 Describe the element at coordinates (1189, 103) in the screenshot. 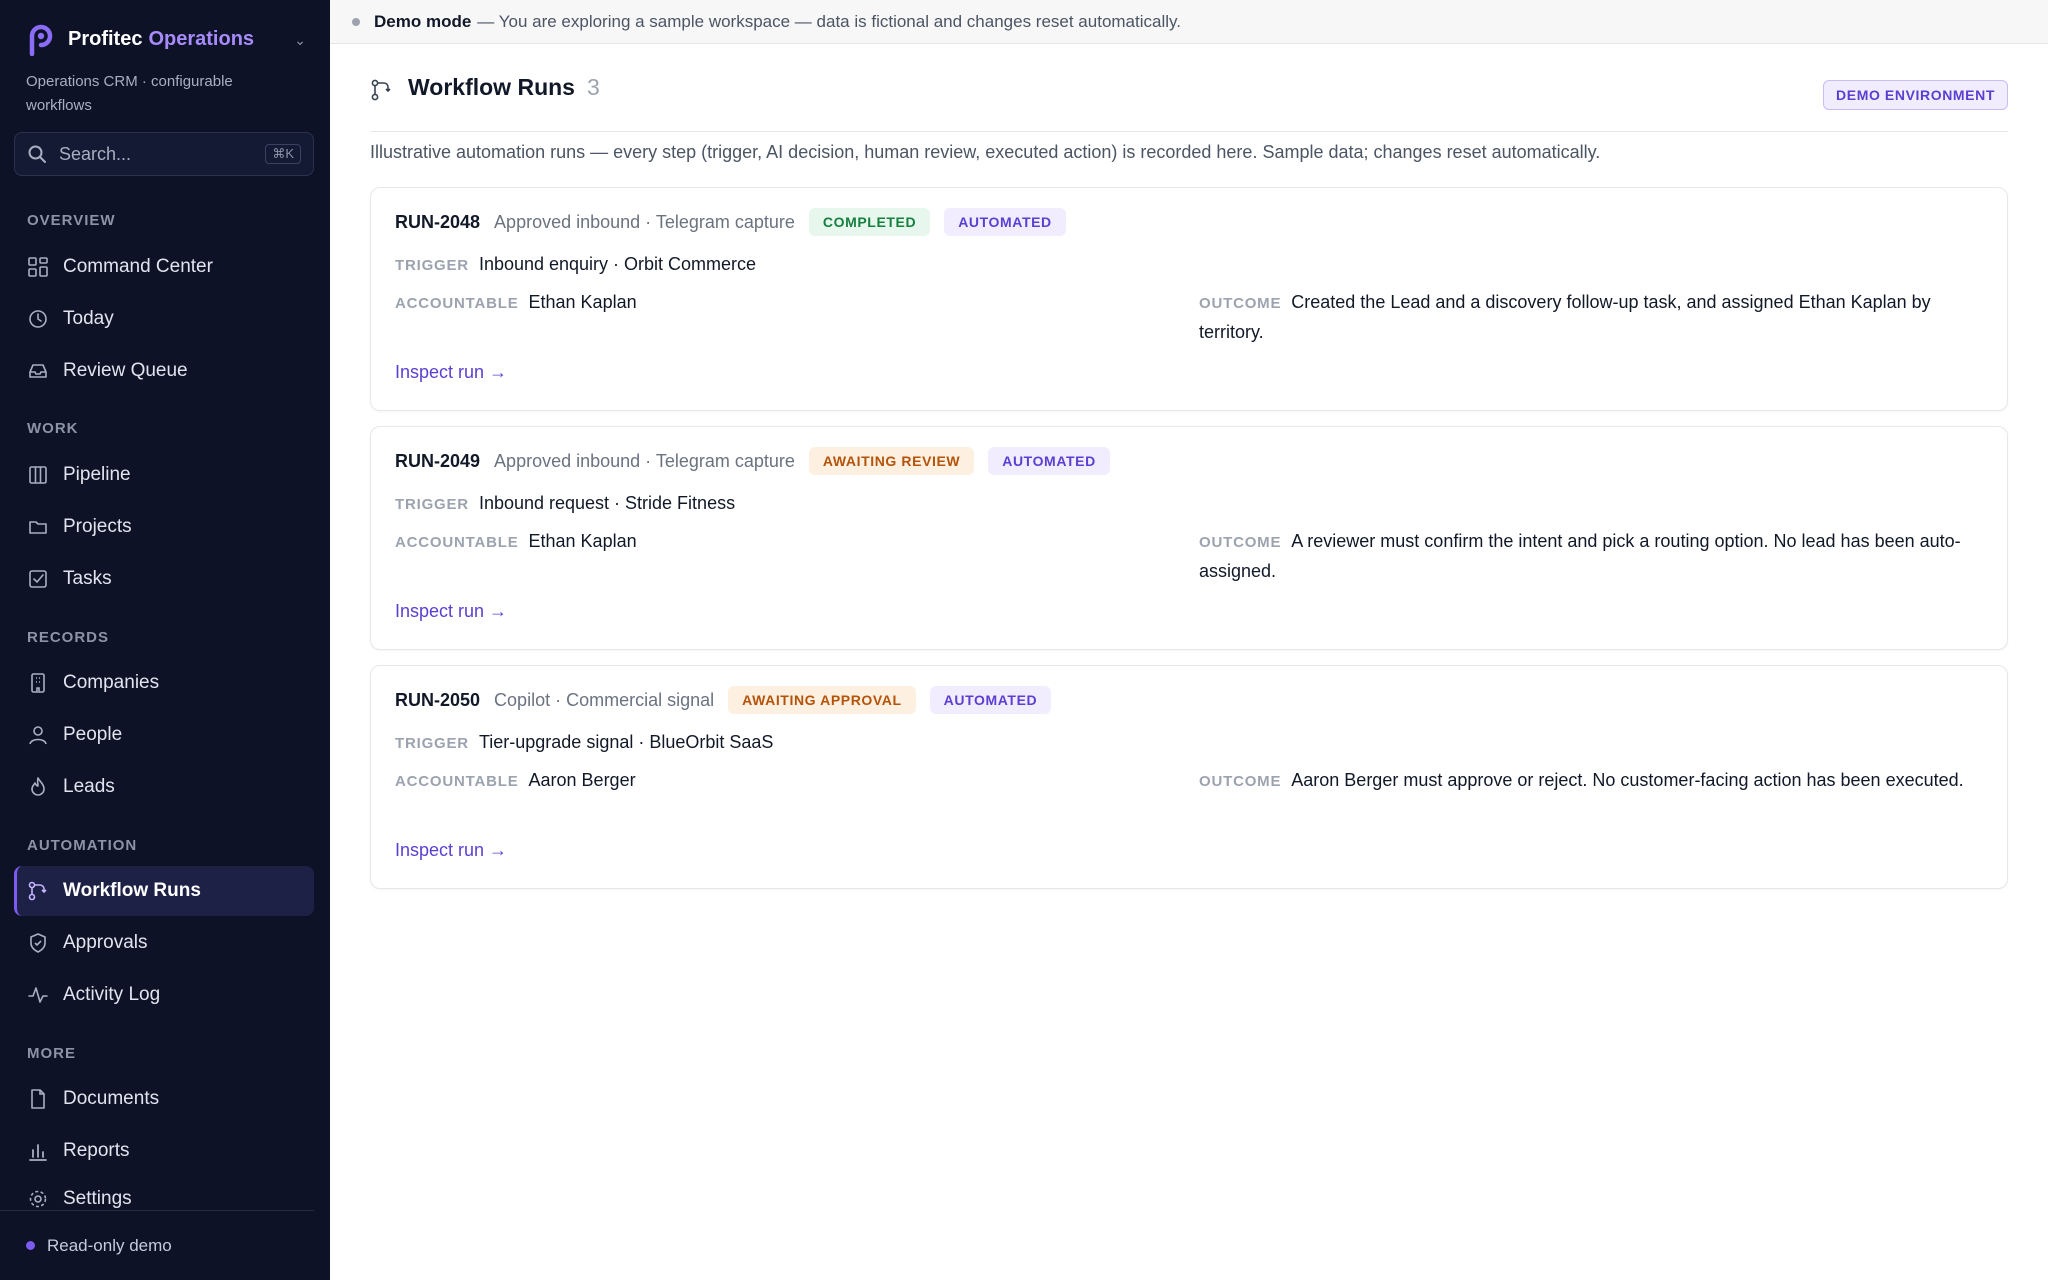

I see `page-header: Workflow Runs 3 DEMO ENVIRONMENT` at that location.